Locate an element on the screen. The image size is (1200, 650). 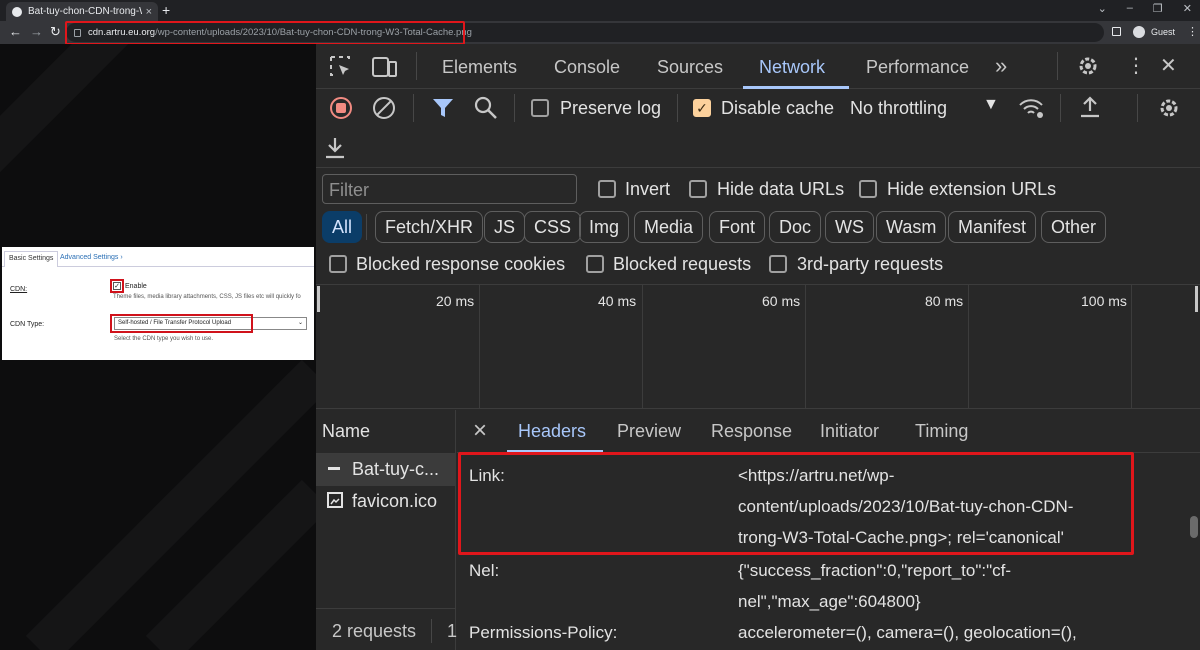
settings-gear-icon is located at coordinates (1088, 66).